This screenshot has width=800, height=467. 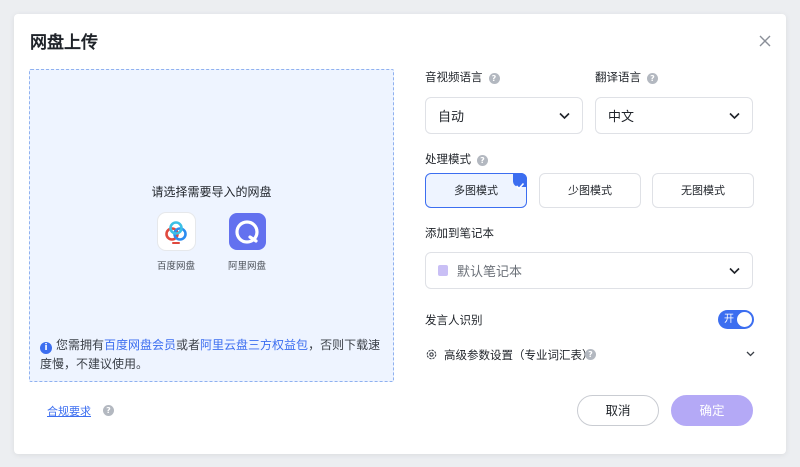 I want to click on speaker-label: 发言人识别, so click(x=454, y=320).